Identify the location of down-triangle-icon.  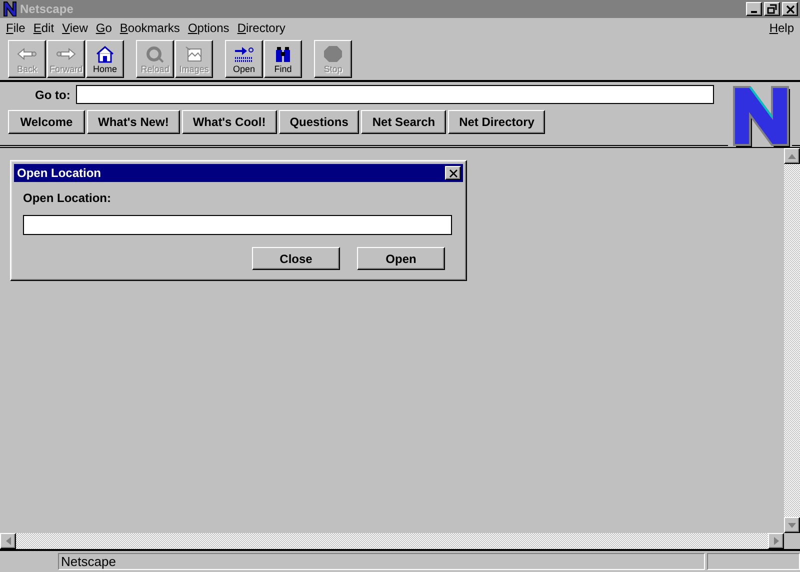
(792, 525).